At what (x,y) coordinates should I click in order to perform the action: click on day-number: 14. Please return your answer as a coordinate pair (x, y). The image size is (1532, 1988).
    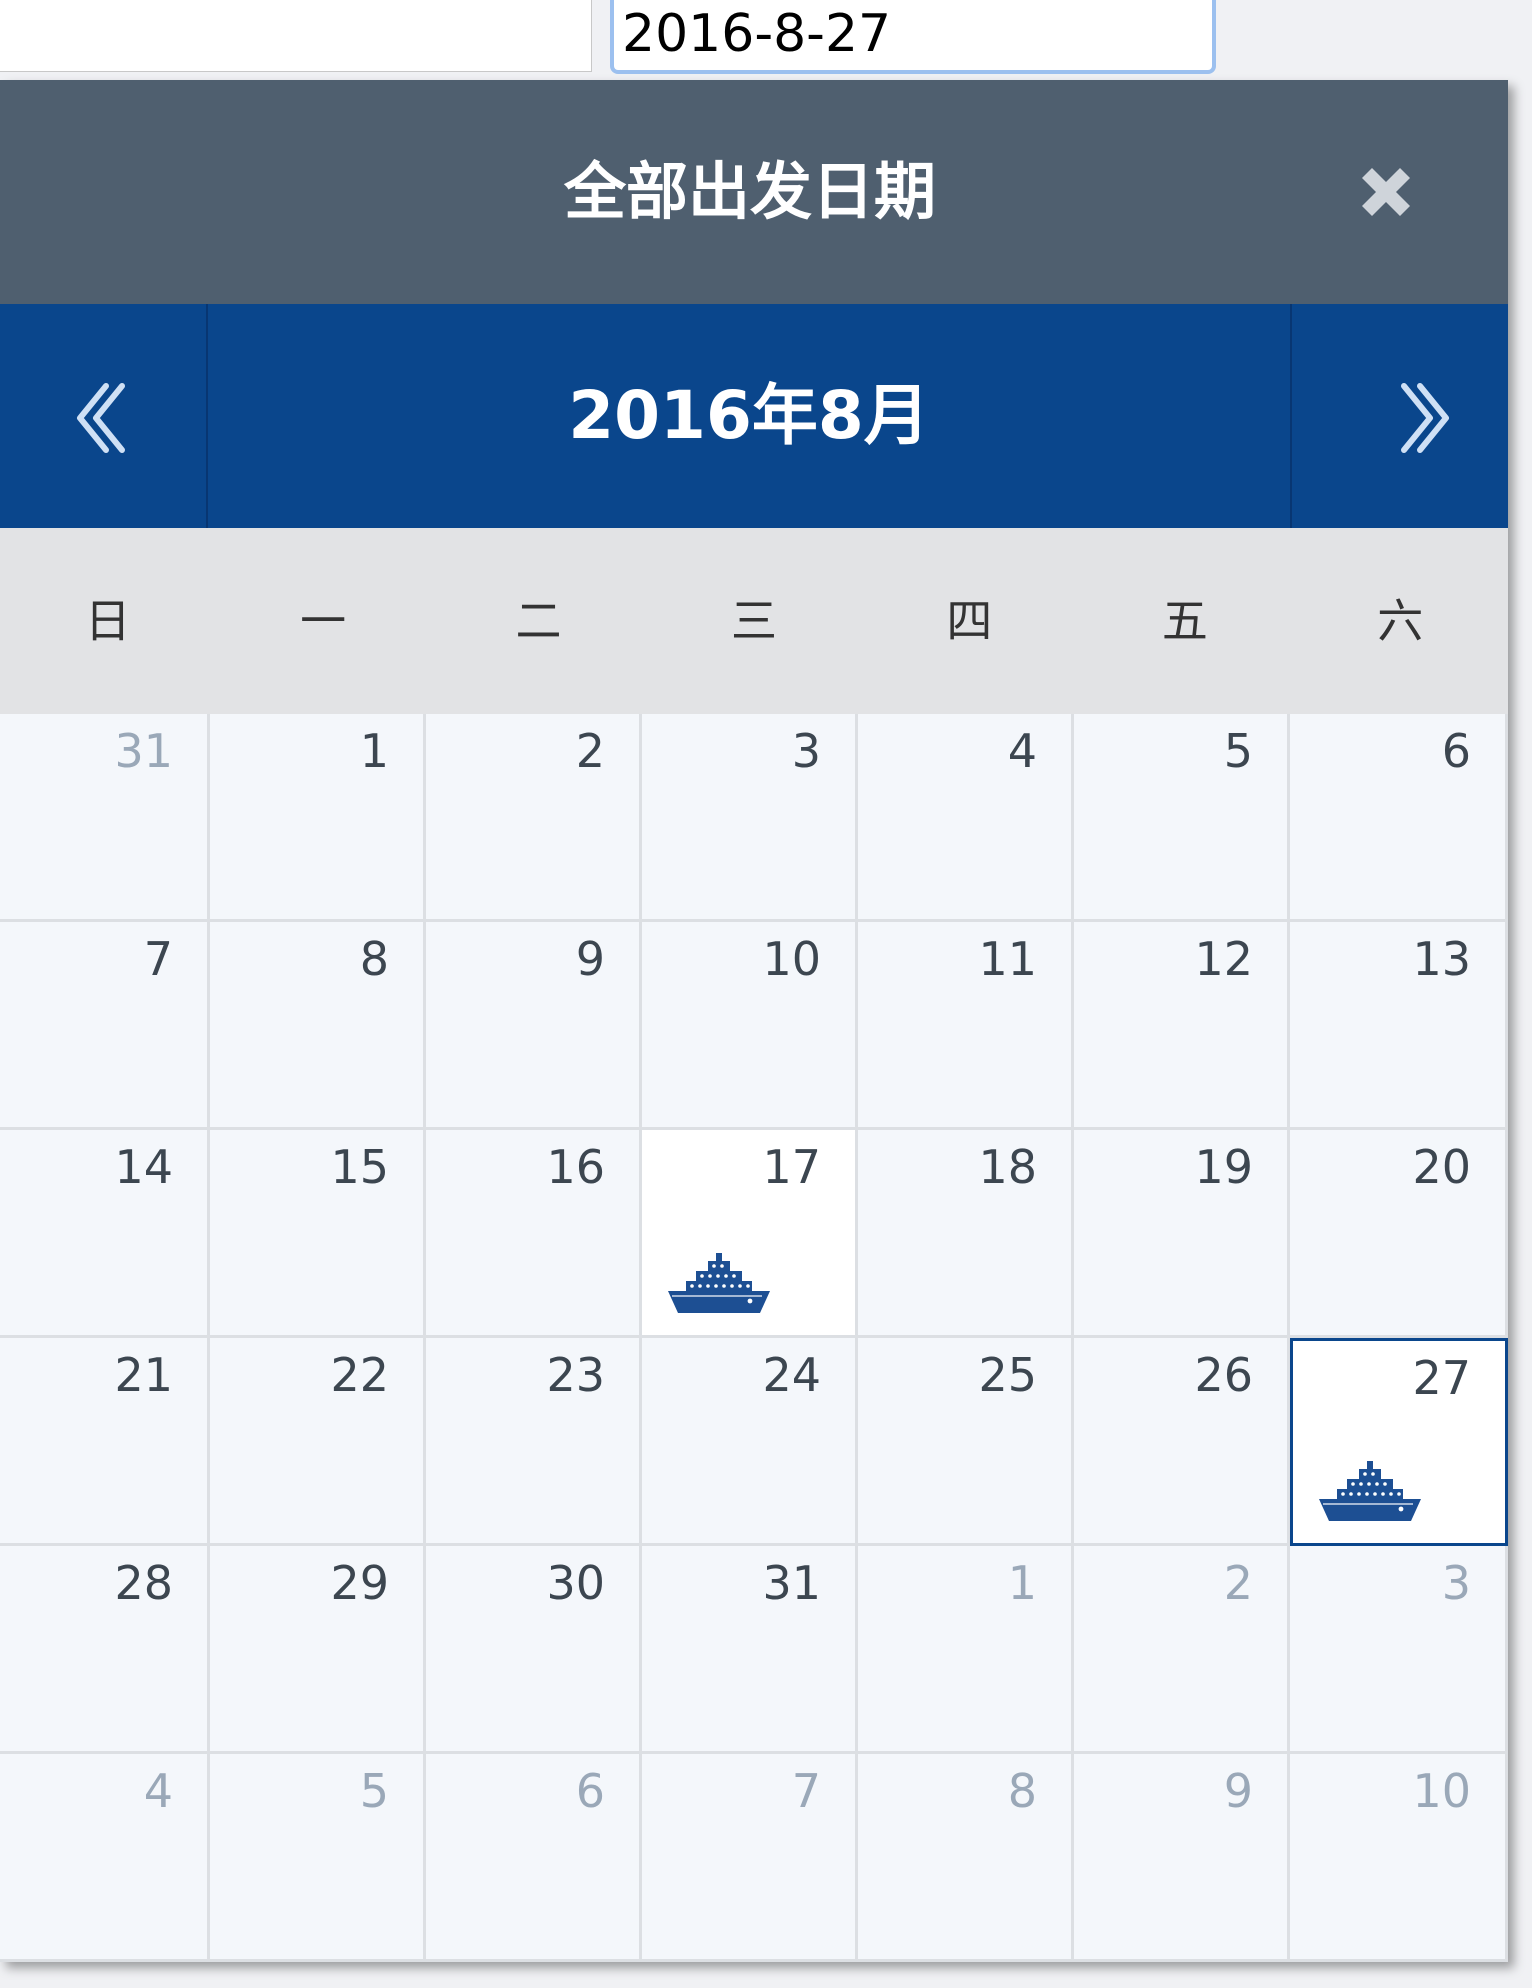
    Looking at the image, I should click on (143, 1167).